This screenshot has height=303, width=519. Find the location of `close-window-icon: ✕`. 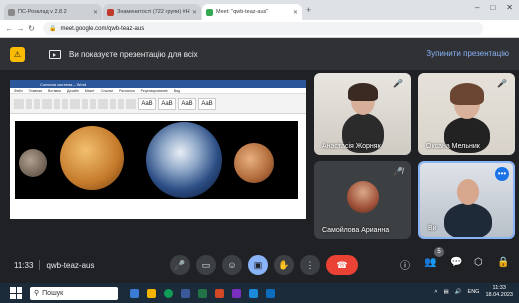

close-window-icon: ✕ is located at coordinates (509, 7).